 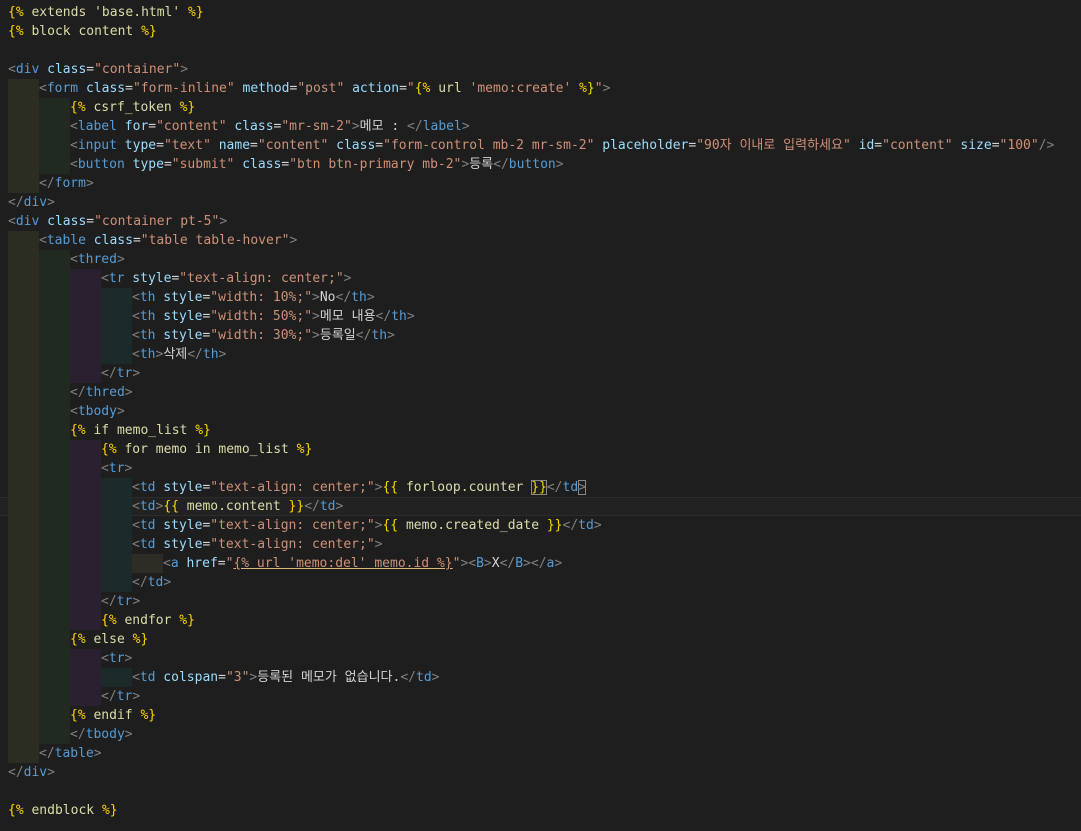 I want to click on code-line: <td colspan="3">등록된 메모가 없습니다.</td>, so click(x=540, y=677).